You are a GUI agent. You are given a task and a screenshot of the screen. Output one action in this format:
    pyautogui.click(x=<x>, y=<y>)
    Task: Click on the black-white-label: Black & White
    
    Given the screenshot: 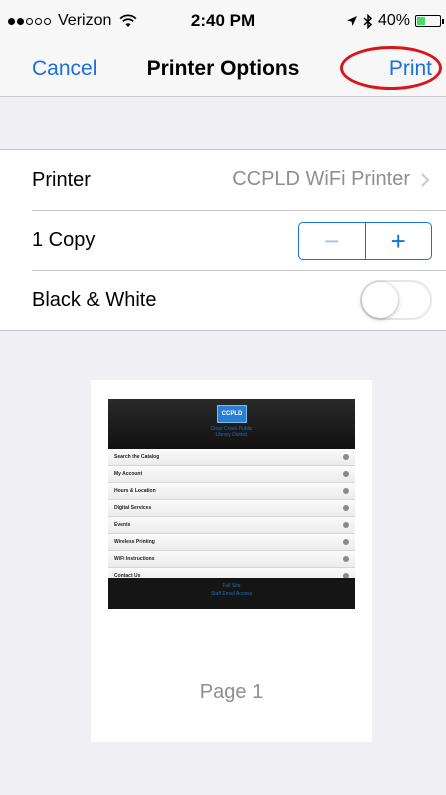 What is the action you would take?
    pyautogui.click(x=94, y=299)
    